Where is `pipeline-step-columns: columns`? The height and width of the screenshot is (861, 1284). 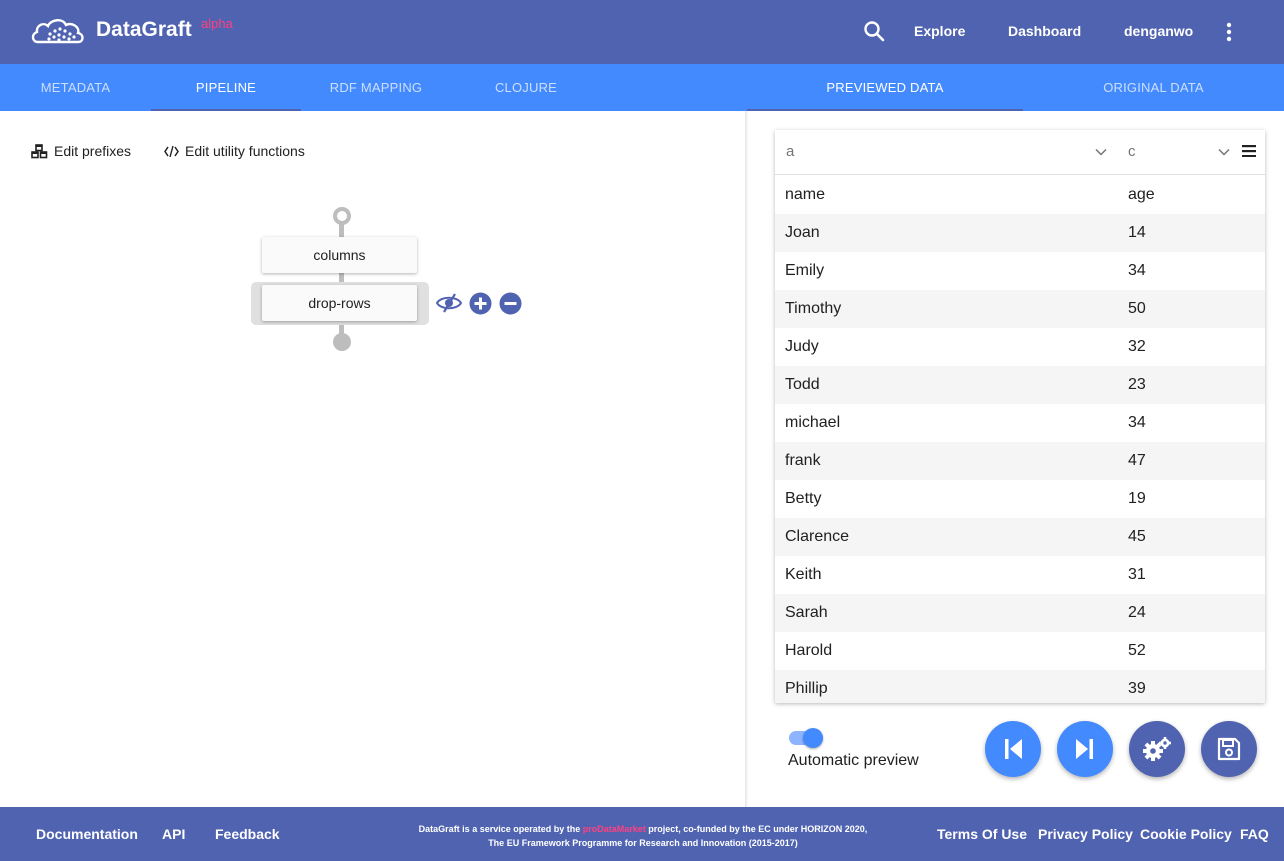
pipeline-step-columns: columns is located at coordinates (339, 255).